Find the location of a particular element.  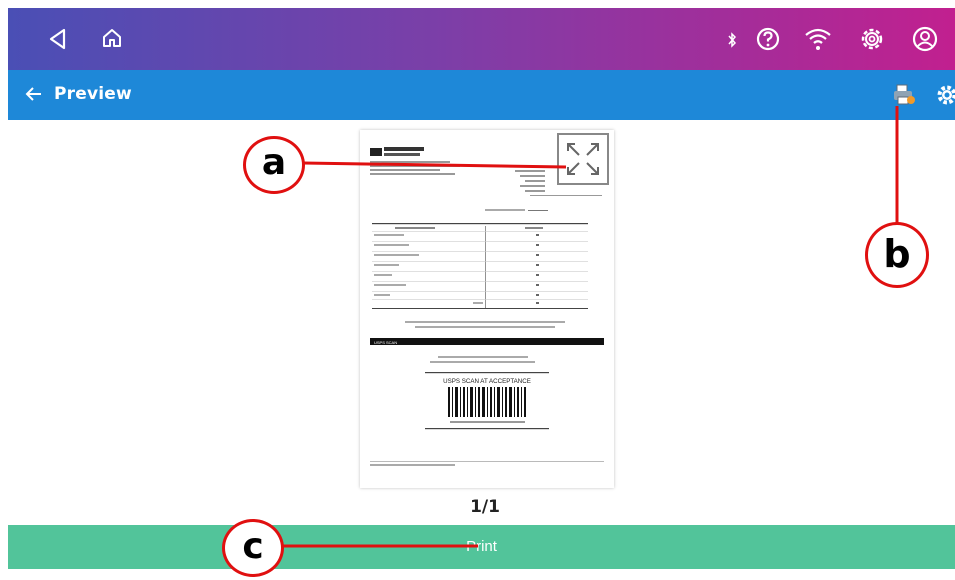

status-bar is located at coordinates (481, 39).